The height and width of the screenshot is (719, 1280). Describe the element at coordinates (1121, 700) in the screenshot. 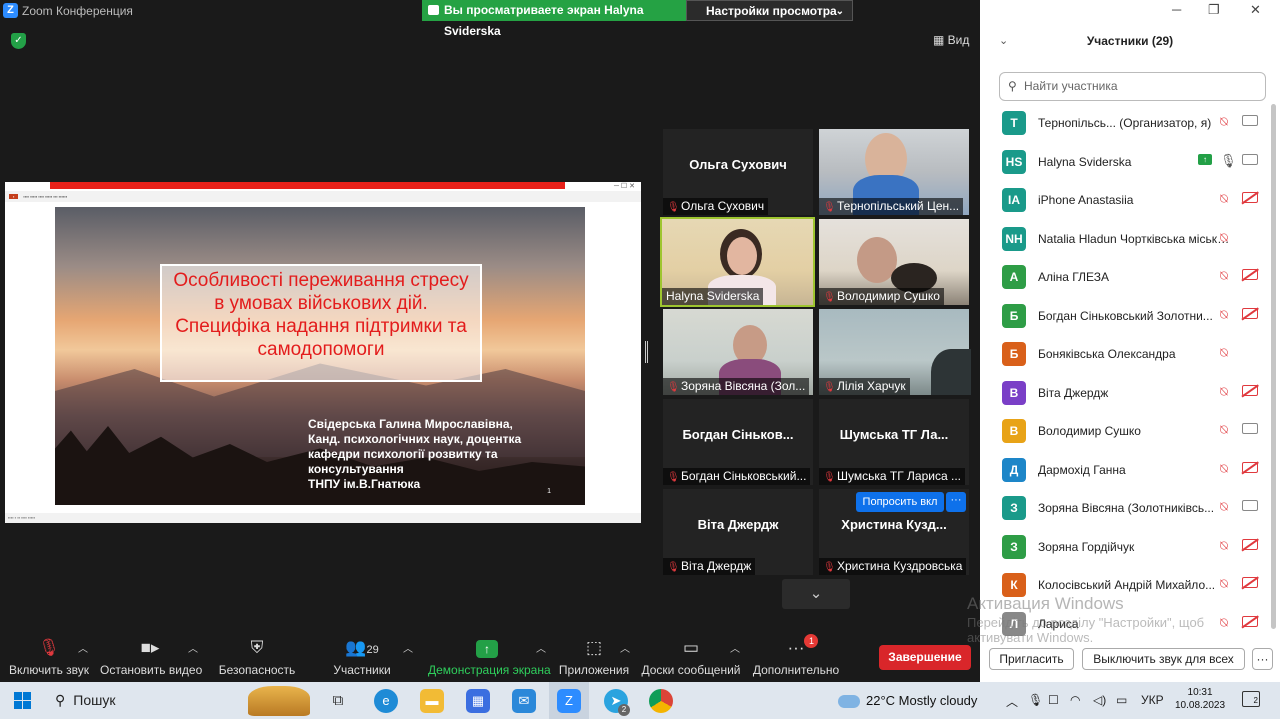

I see `tray-battery-icon: ▭` at that location.